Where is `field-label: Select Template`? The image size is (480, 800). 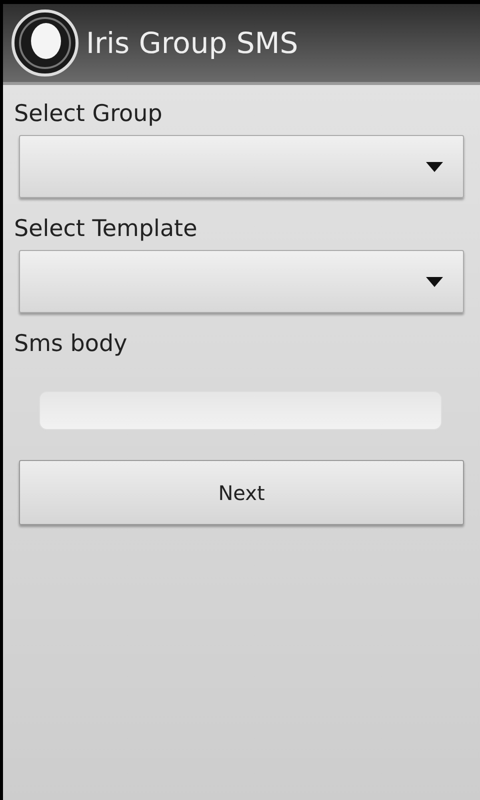 field-label: Select Template is located at coordinates (106, 229).